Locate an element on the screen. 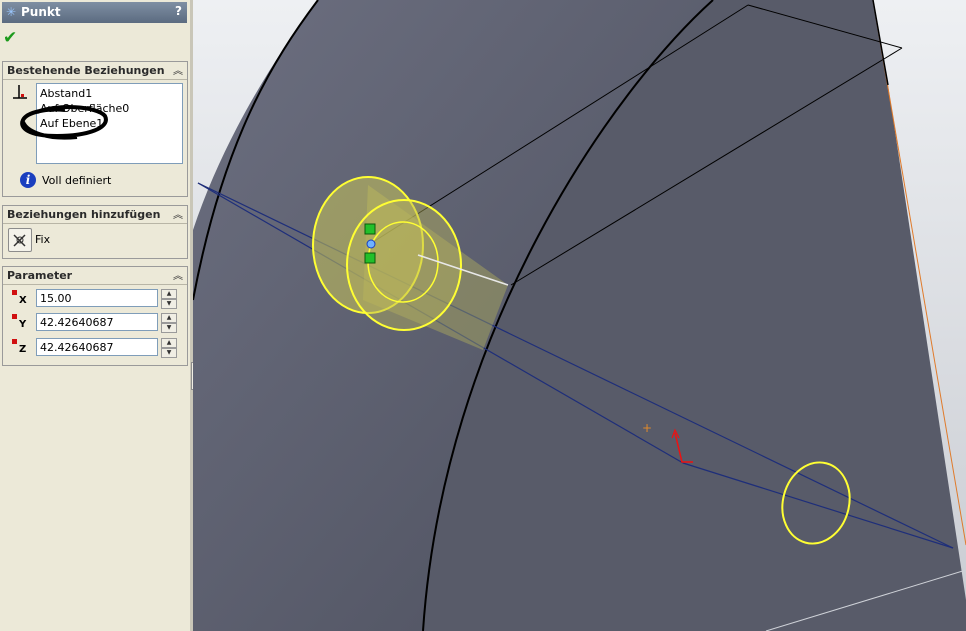 The image size is (966, 631). param-row-x: X ▲▼ is located at coordinates (95, 300).